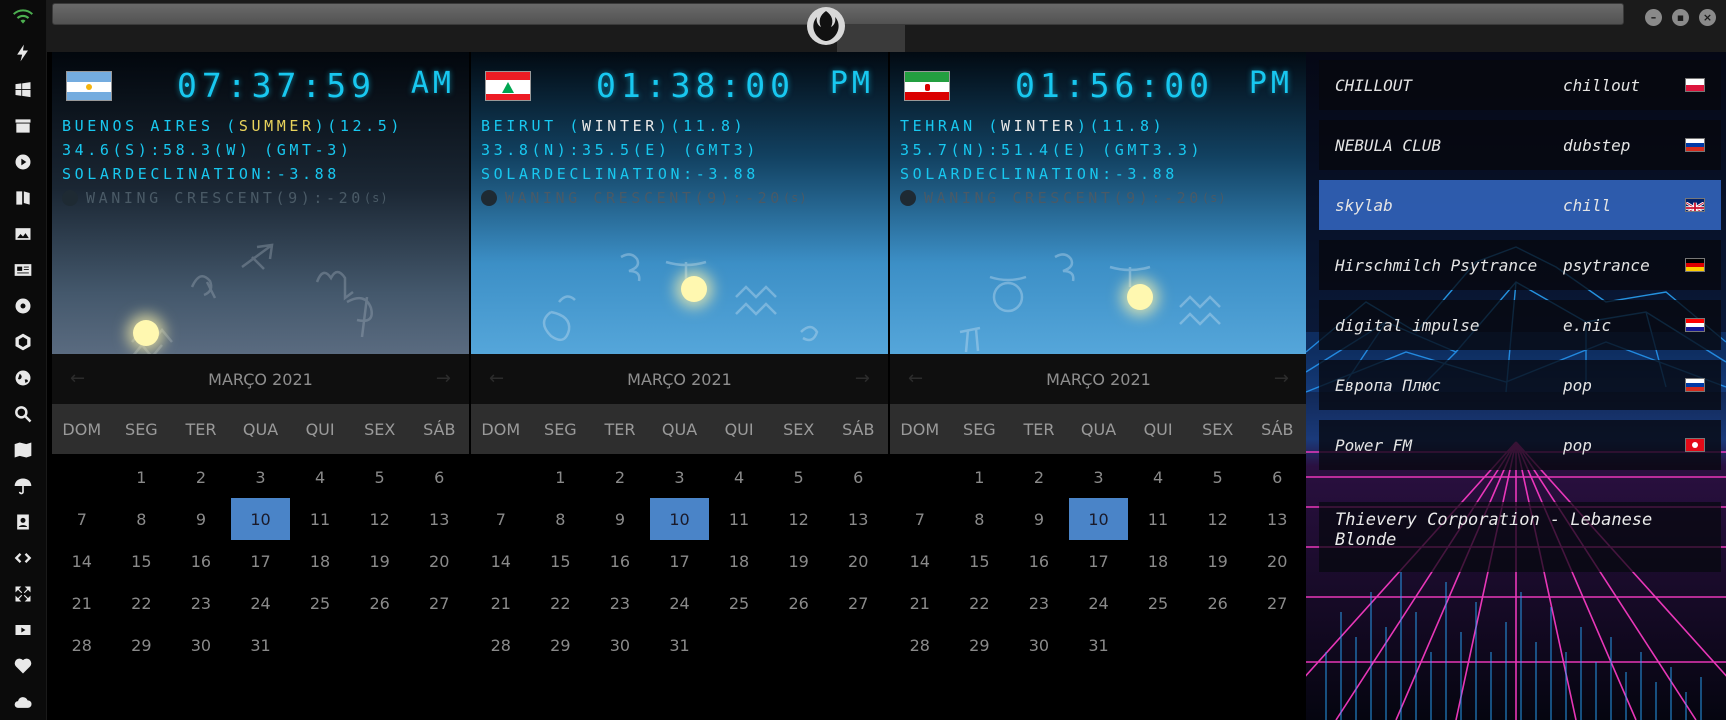  What do you see at coordinates (1520, 385) in the screenshot?
I see `station-item: Европа Плюс pop` at bounding box center [1520, 385].